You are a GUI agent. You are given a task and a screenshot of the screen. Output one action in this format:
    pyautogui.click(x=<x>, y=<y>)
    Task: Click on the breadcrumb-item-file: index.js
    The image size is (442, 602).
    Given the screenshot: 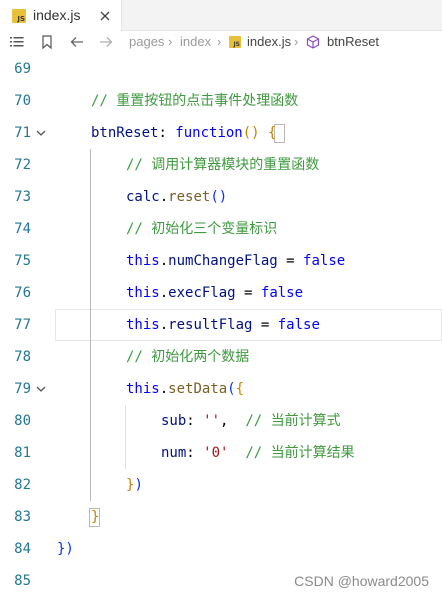 What is the action you would take?
    pyautogui.click(x=269, y=42)
    